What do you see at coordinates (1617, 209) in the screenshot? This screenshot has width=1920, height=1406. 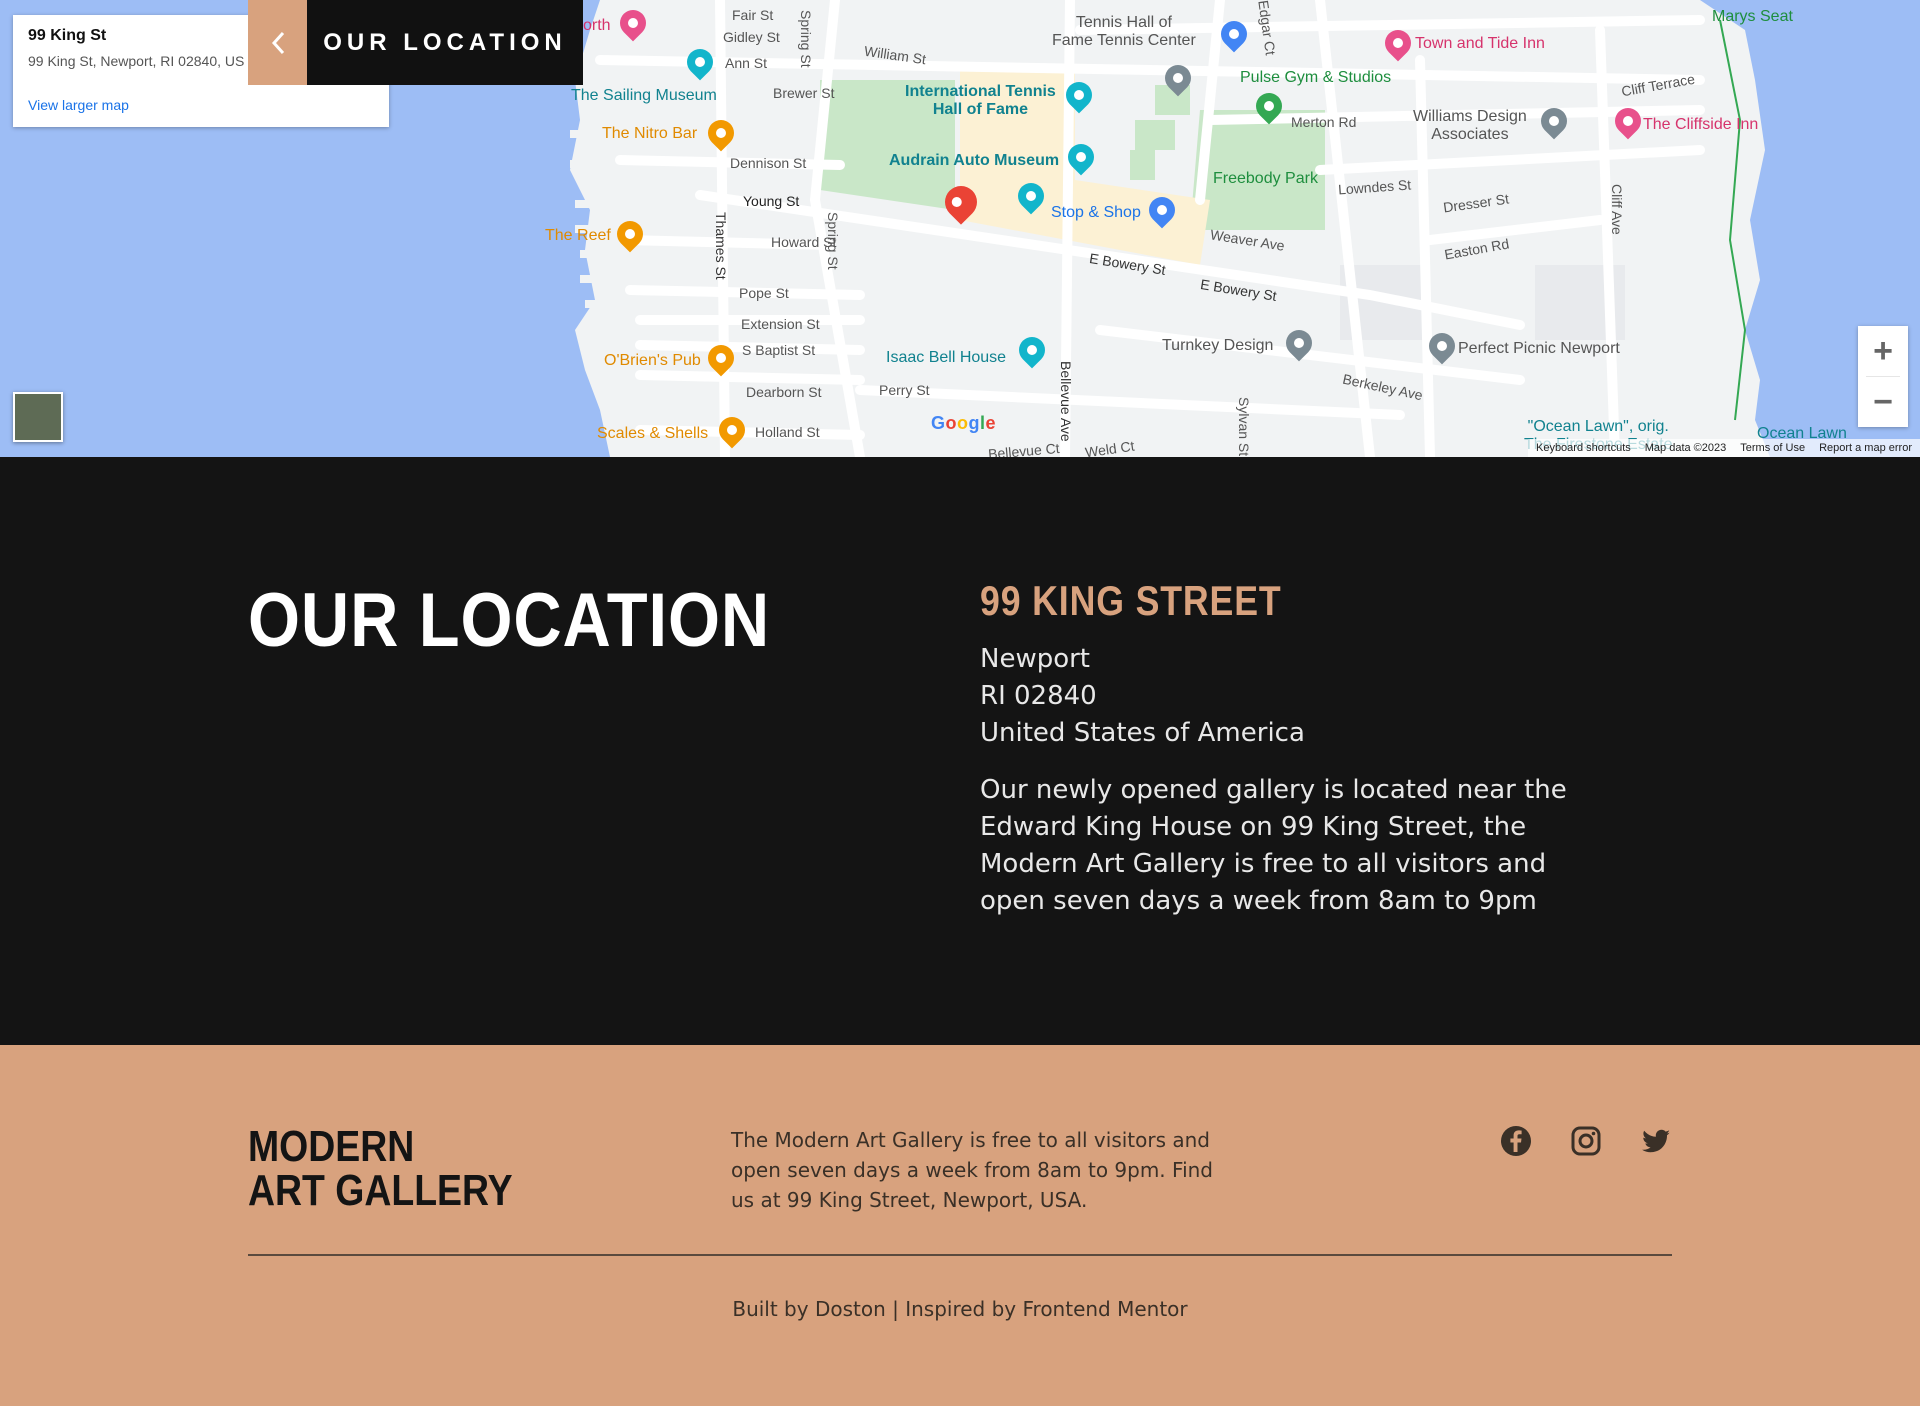 I see `street-label: Cliff Ave` at bounding box center [1617, 209].